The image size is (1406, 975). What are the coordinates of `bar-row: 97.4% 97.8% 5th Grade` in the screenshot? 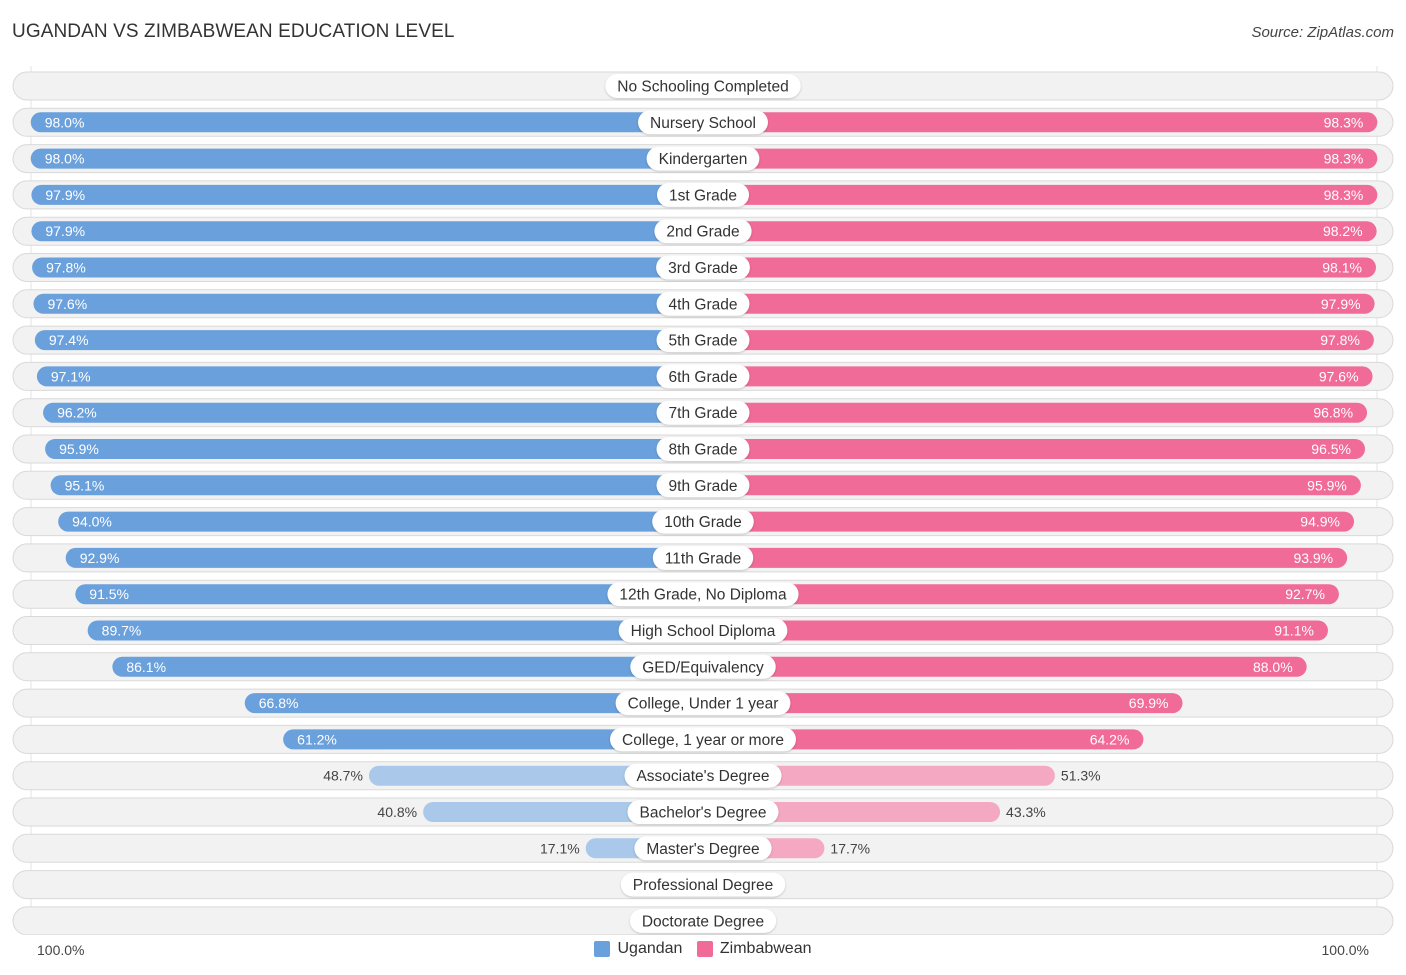 It's located at (703, 340).